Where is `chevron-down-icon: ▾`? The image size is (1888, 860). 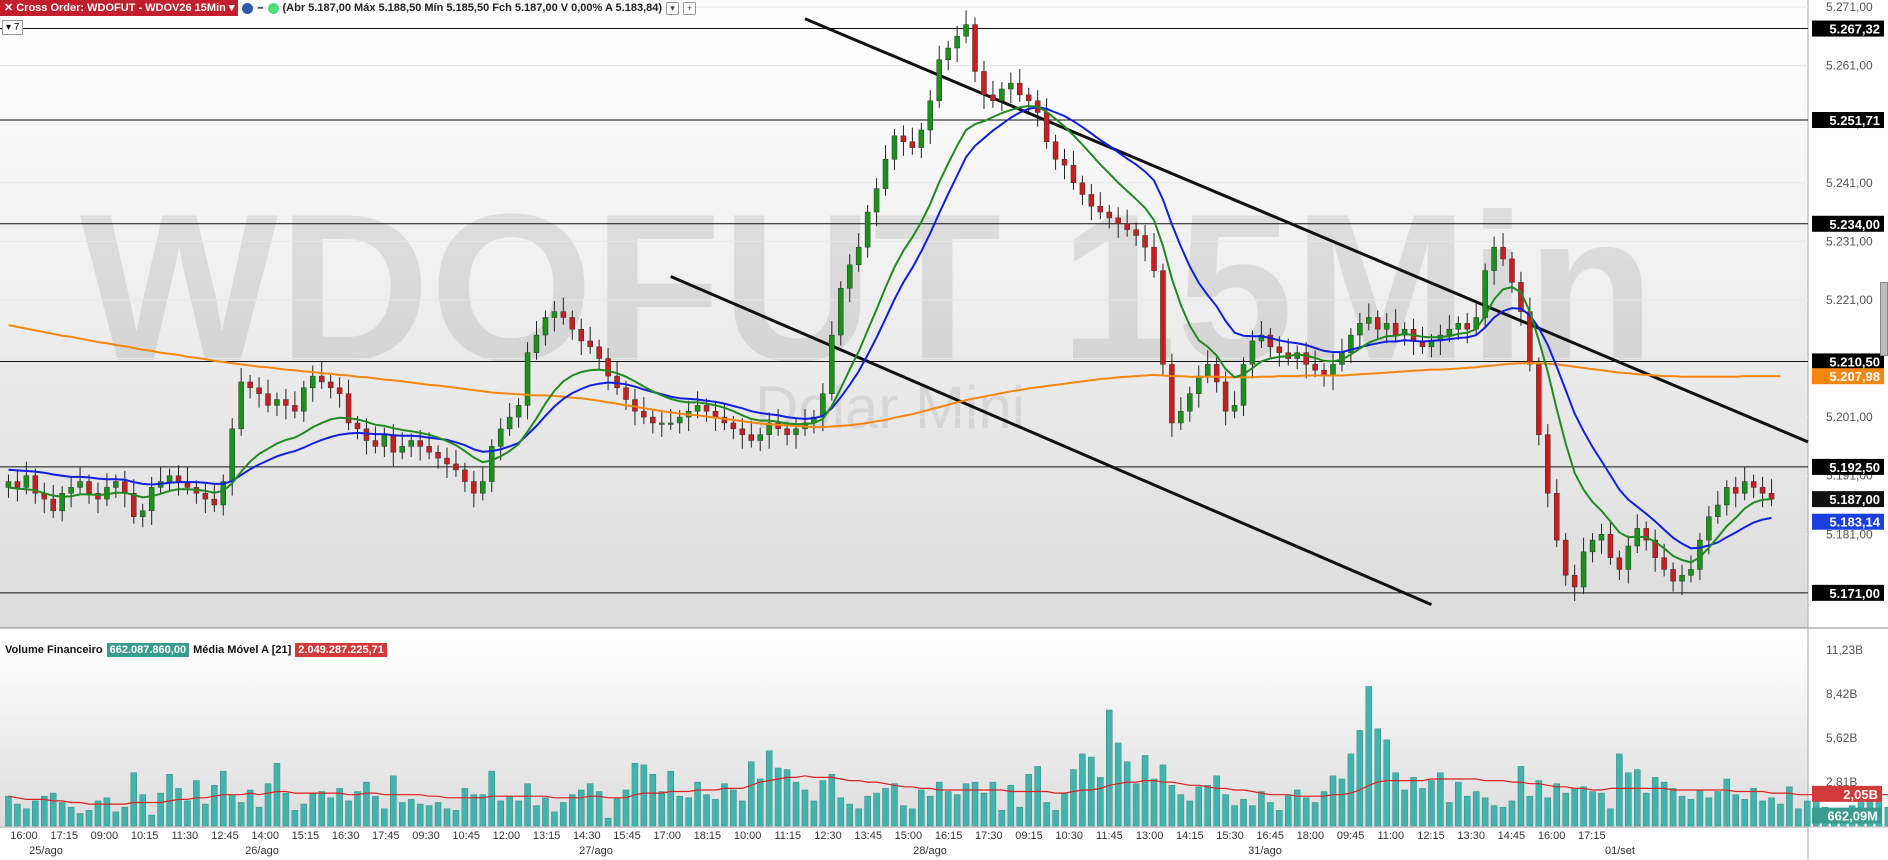
chevron-down-icon: ▾ is located at coordinates (232, 8).